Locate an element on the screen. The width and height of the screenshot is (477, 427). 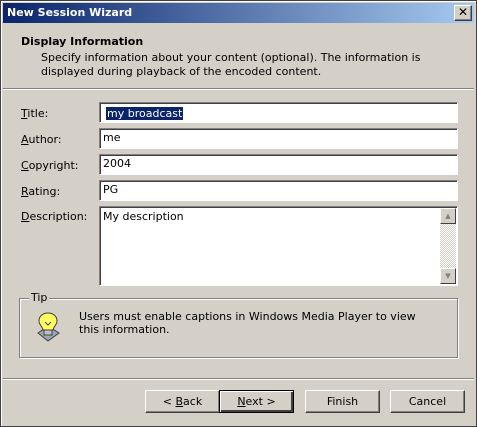
tip-label: Tip is located at coordinates (39, 297).